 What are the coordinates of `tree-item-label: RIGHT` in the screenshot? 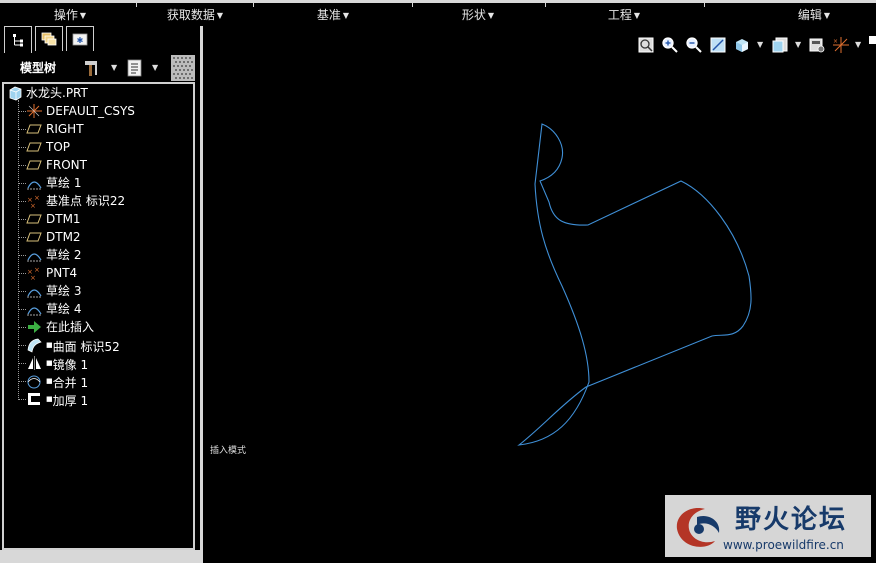 It's located at (65, 129).